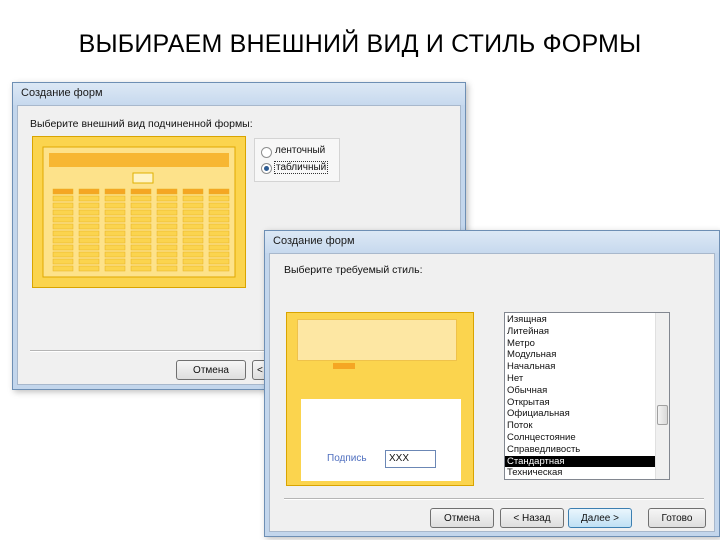  What do you see at coordinates (580, 426) in the screenshot?
I see `list-item: Поток` at bounding box center [580, 426].